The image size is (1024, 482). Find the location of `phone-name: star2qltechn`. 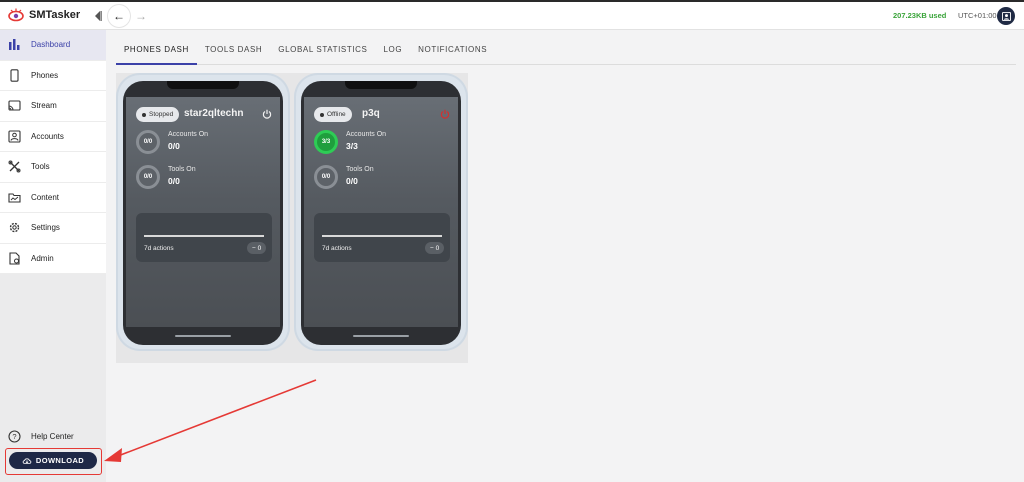

phone-name: star2qltechn is located at coordinates (214, 113).